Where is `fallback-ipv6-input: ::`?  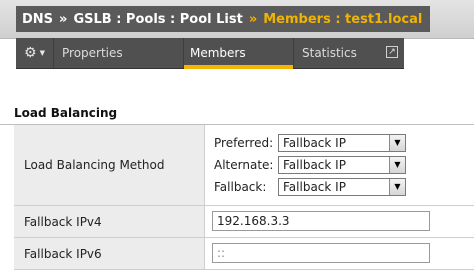
fallback-ipv6-input: :: is located at coordinates (321, 253).